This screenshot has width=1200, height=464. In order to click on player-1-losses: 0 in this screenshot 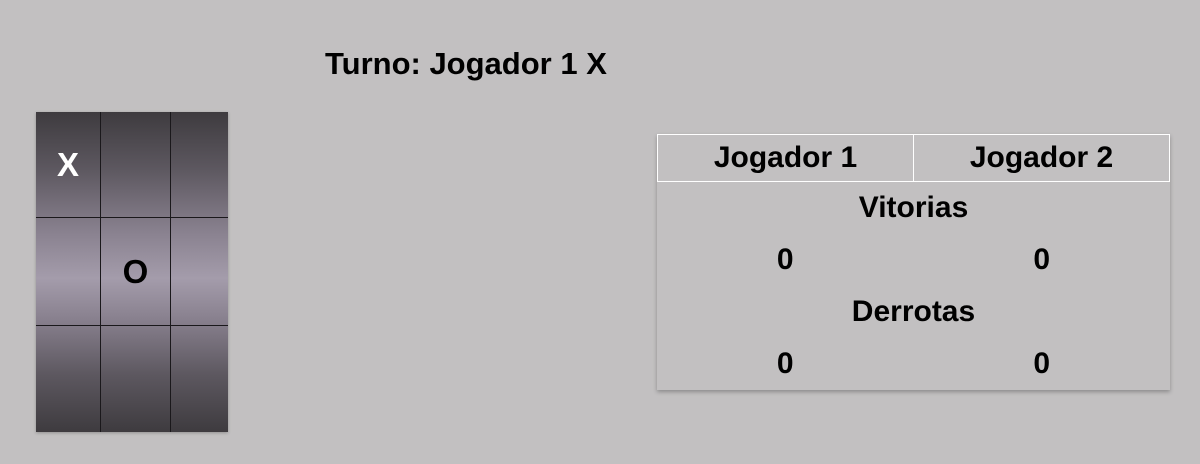, I will do `click(785, 363)`.